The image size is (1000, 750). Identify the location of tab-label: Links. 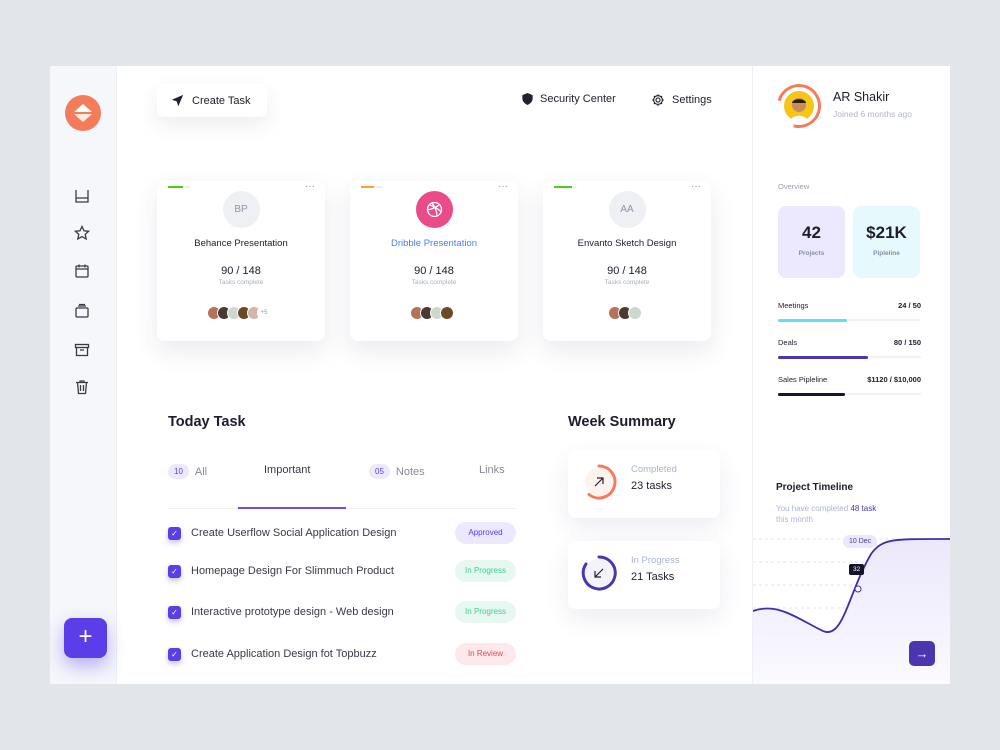
(492, 470).